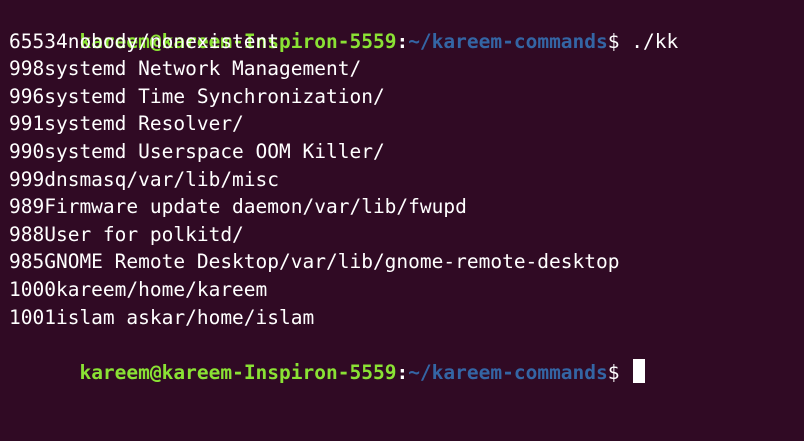  I want to click on prompt-user-host: kareem@kareem-Inspiron-5559, so click(238, 372).